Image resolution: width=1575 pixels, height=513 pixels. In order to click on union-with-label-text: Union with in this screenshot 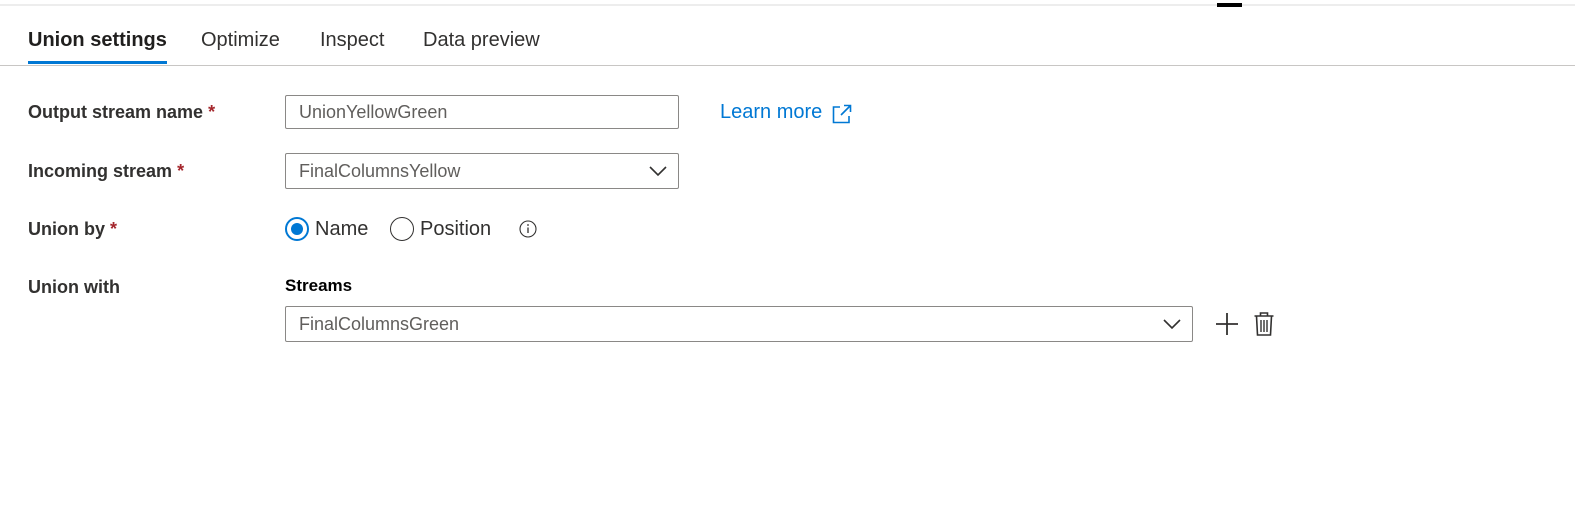, I will do `click(74, 287)`.